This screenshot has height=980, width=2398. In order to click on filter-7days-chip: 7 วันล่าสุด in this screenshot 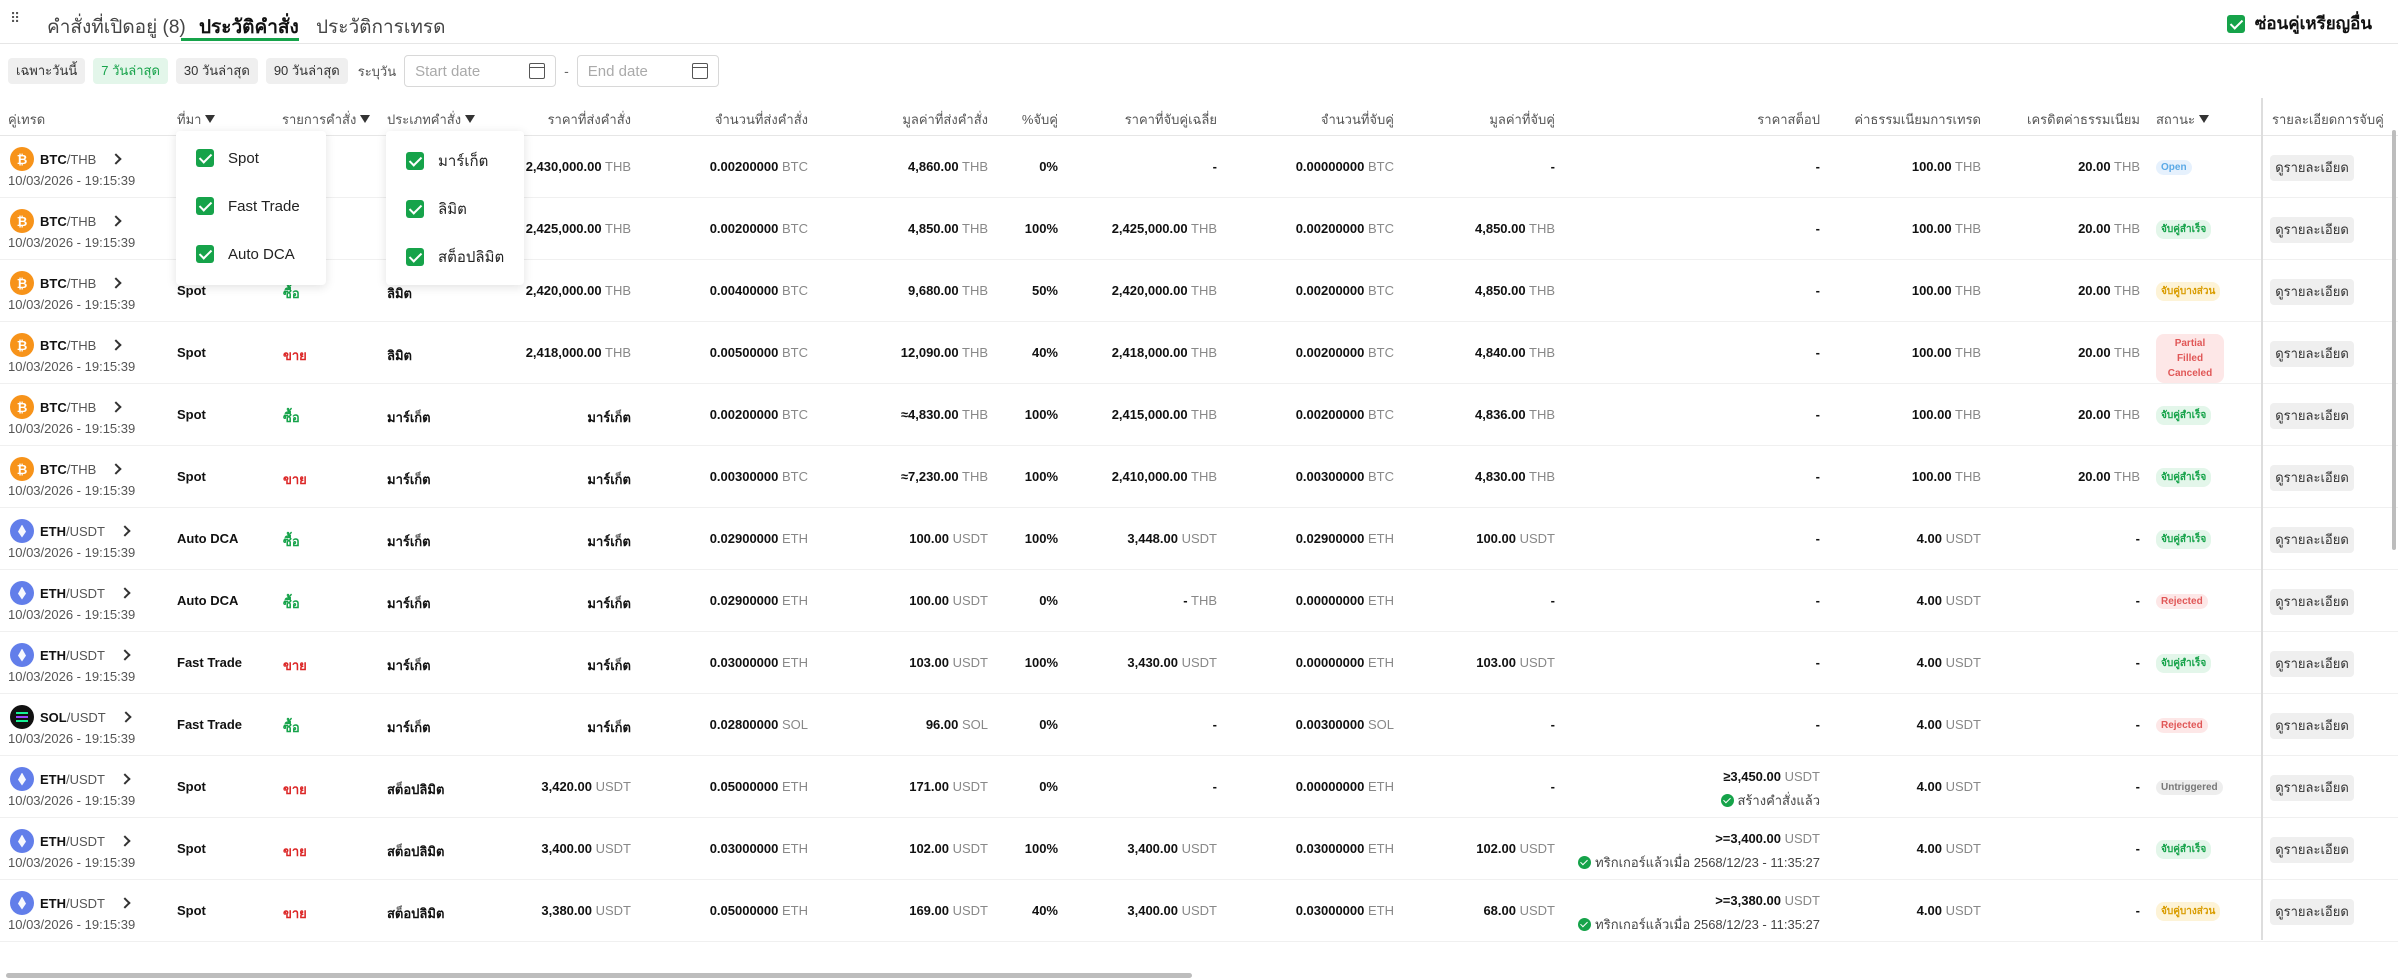, I will do `click(130, 71)`.